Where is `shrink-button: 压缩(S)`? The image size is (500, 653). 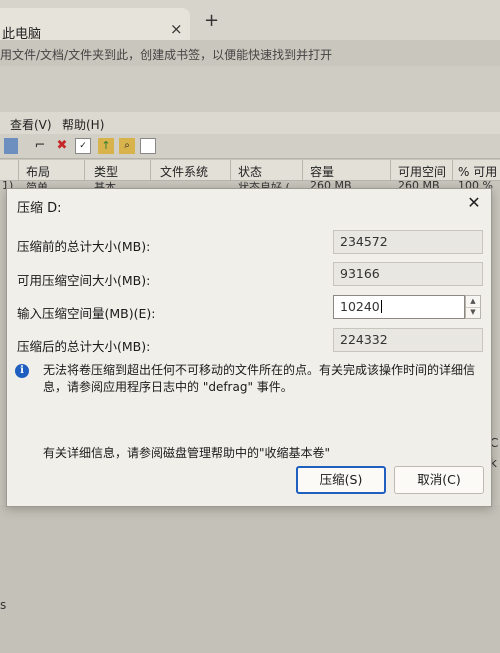 shrink-button: 压缩(S) is located at coordinates (341, 480).